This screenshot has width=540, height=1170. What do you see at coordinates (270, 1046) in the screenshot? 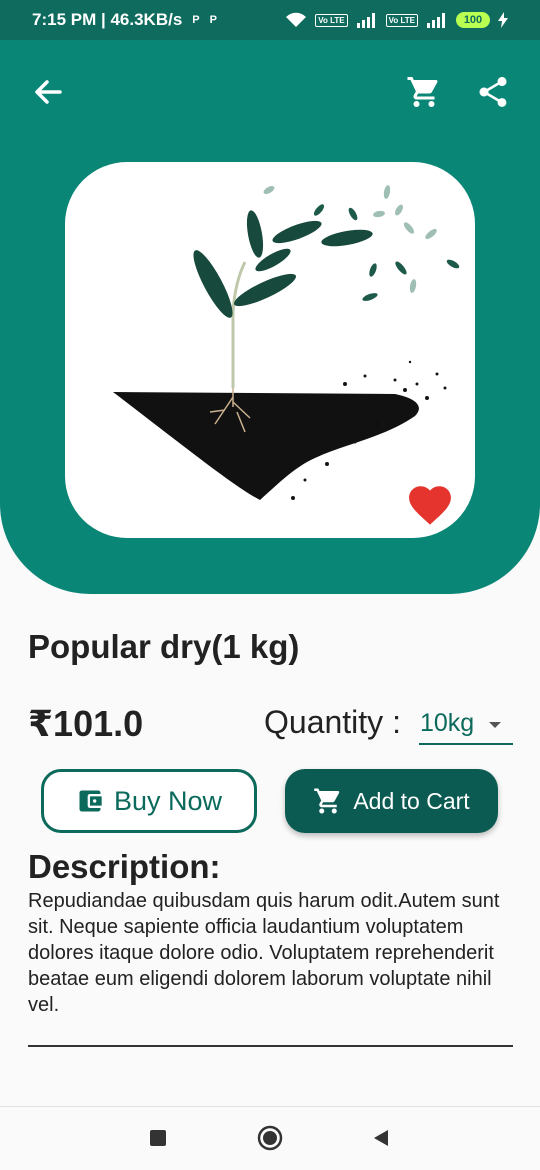
I see `divider` at bounding box center [270, 1046].